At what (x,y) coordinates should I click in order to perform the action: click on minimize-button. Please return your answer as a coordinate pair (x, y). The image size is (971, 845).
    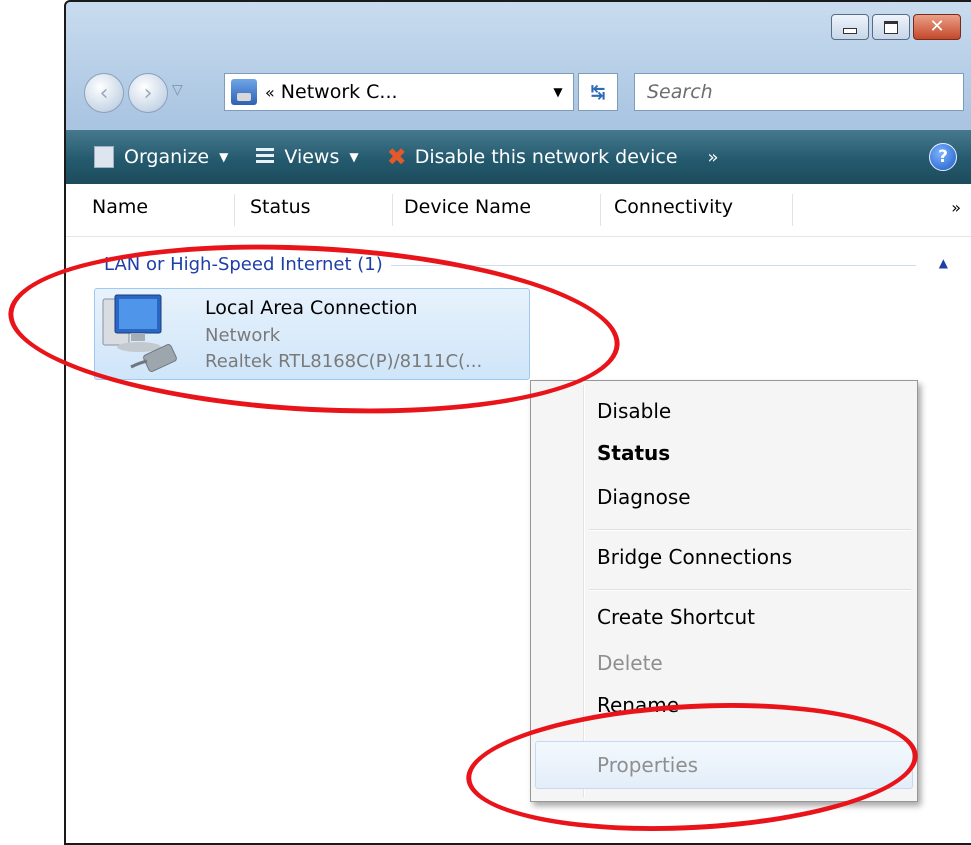
    Looking at the image, I should click on (850, 27).